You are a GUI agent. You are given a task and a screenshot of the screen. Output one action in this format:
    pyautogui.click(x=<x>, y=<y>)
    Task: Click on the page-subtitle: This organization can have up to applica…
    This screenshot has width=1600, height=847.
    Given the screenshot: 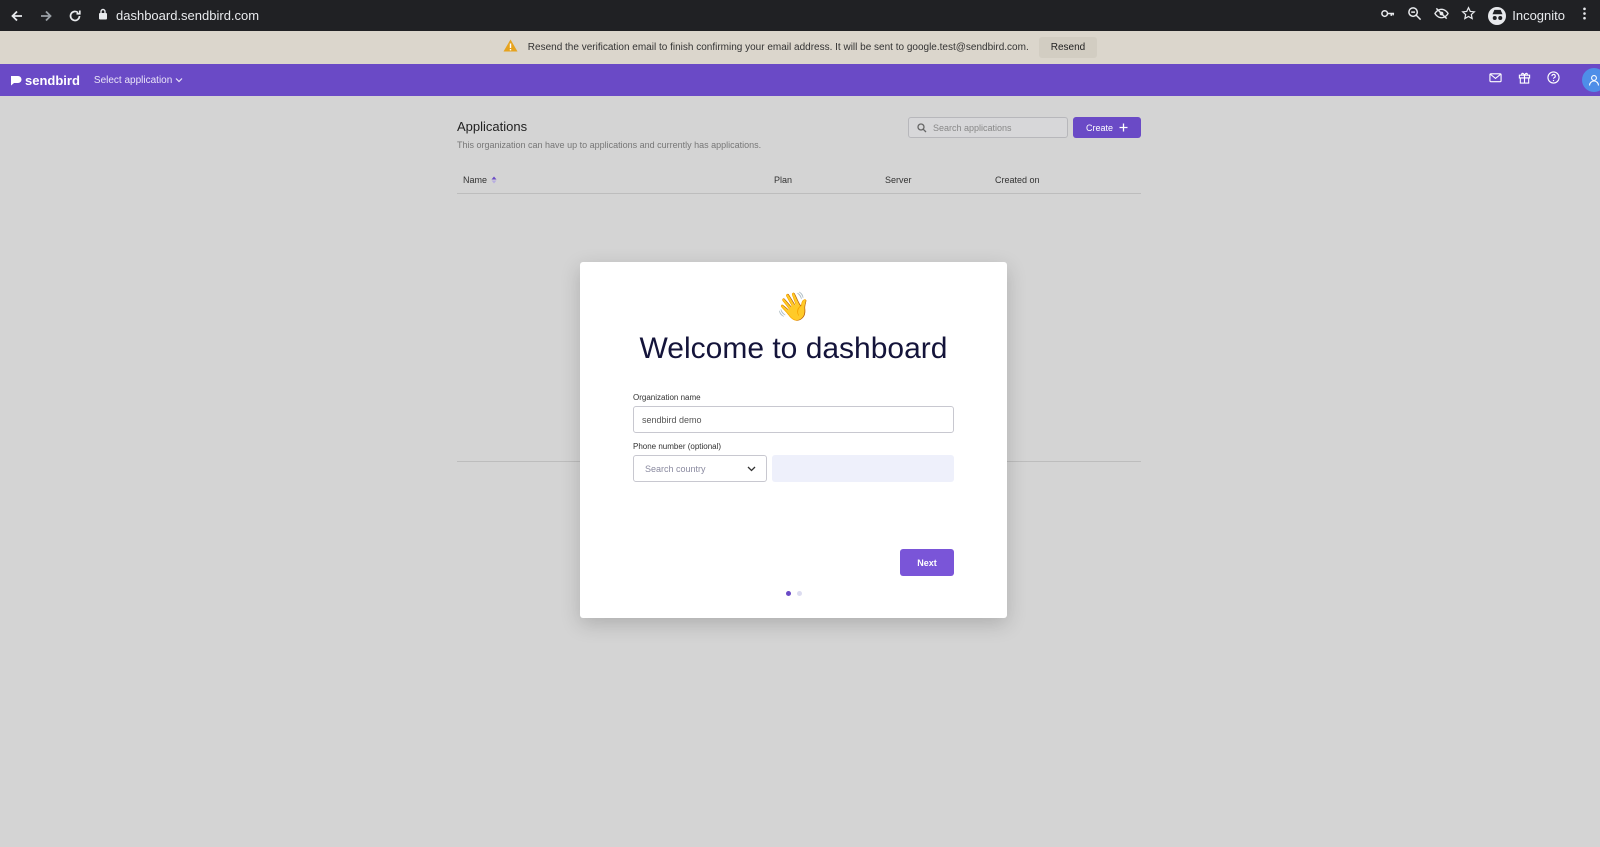 What is the action you would take?
    pyautogui.click(x=609, y=145)
    